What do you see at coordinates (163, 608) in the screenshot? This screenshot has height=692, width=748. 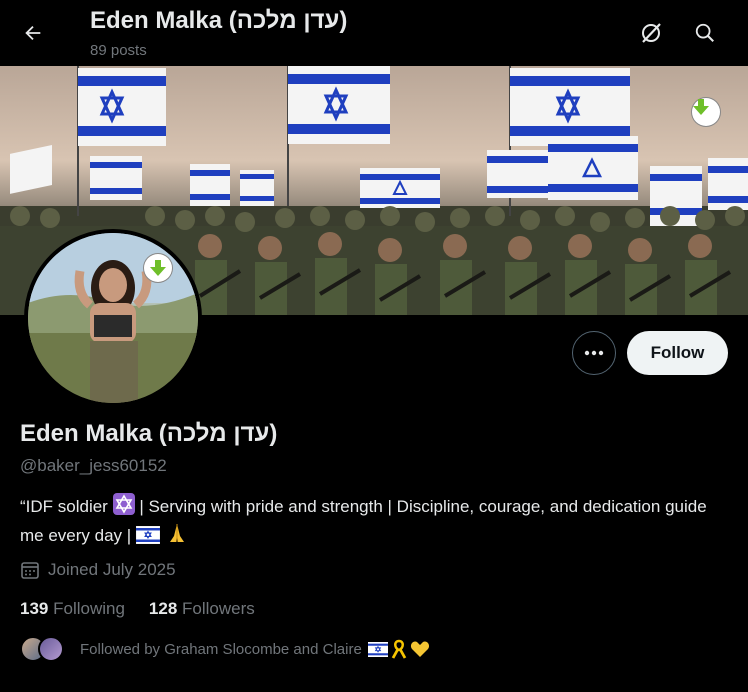 I see `followers-count: 128` at bounding box center [163, 608].